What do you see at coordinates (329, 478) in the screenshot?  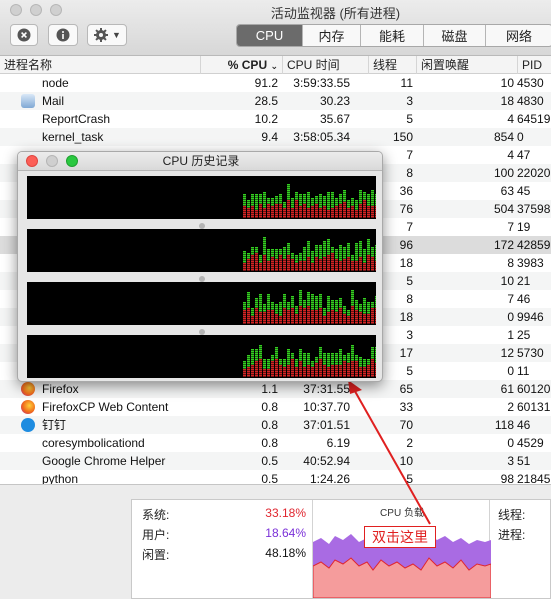 I see `cpu-time-cell: 1:24.26` at bounding box center [329, 478].